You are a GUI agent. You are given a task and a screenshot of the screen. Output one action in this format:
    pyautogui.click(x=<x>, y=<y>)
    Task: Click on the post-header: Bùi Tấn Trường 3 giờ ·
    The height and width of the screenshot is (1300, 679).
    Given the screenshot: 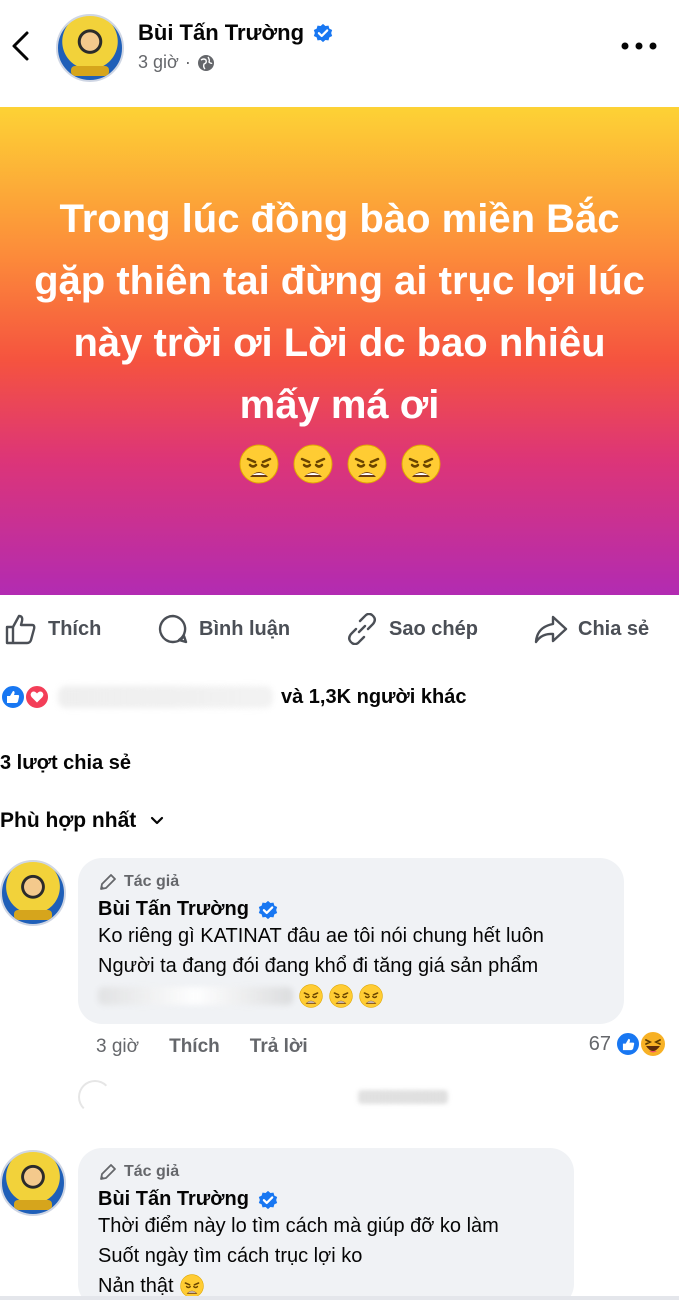 What is the action you would take?
    pyautogui.click(x=339, y=50)
    